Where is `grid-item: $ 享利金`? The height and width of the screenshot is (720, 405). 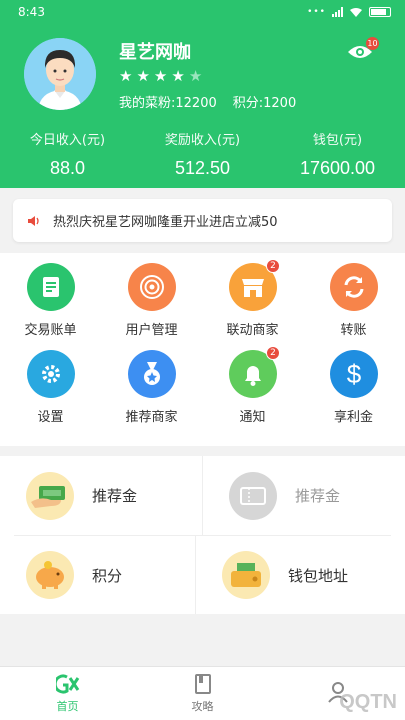
grid-item: $ 享利金 is located at coordinates (353, 393).